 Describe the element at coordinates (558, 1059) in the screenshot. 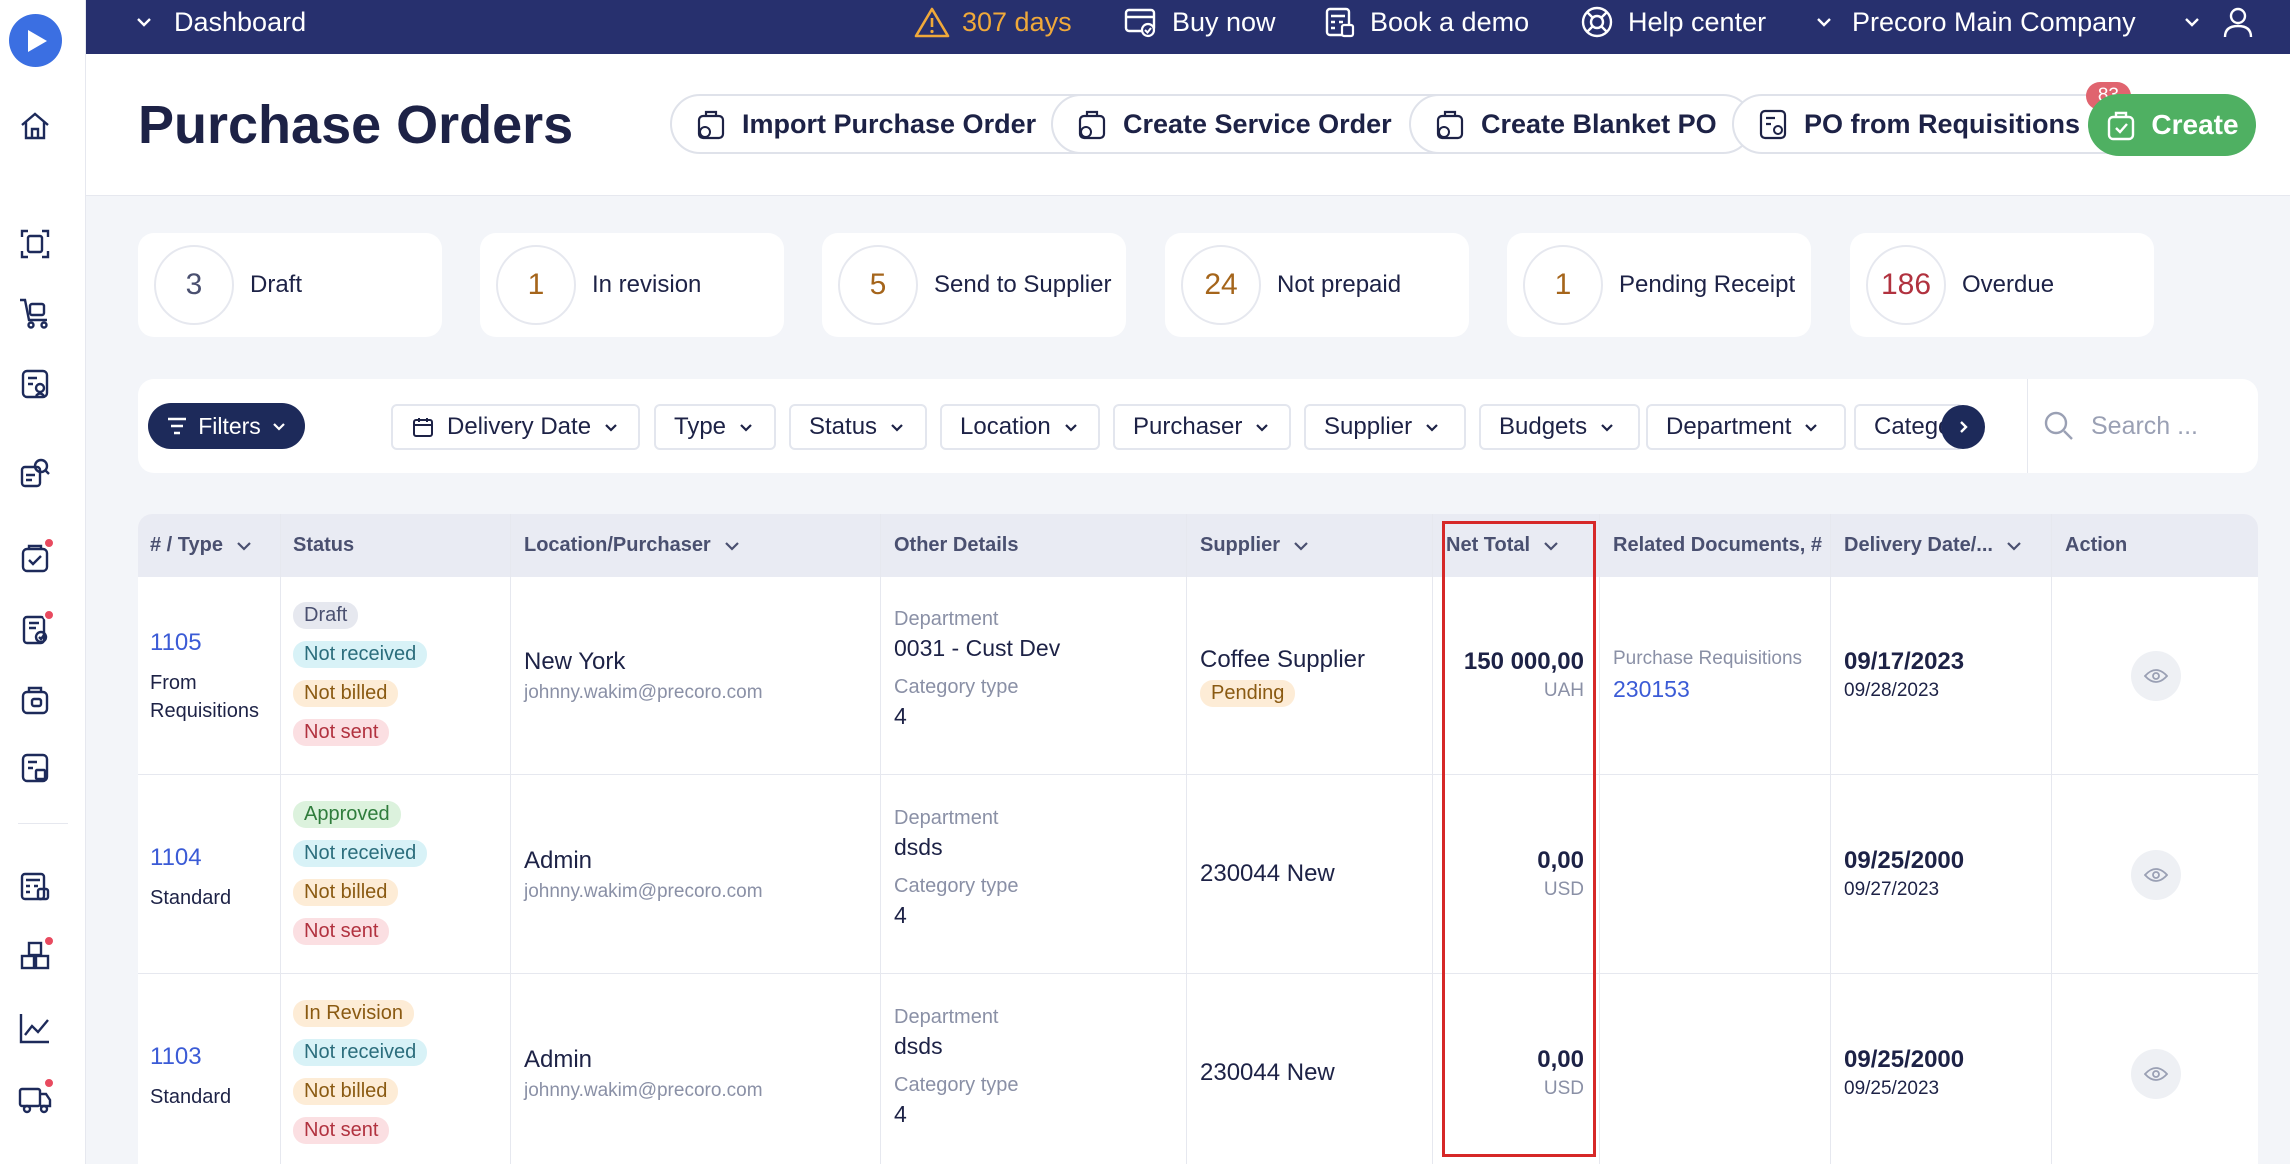

I see `location-name: Admin` at that location.